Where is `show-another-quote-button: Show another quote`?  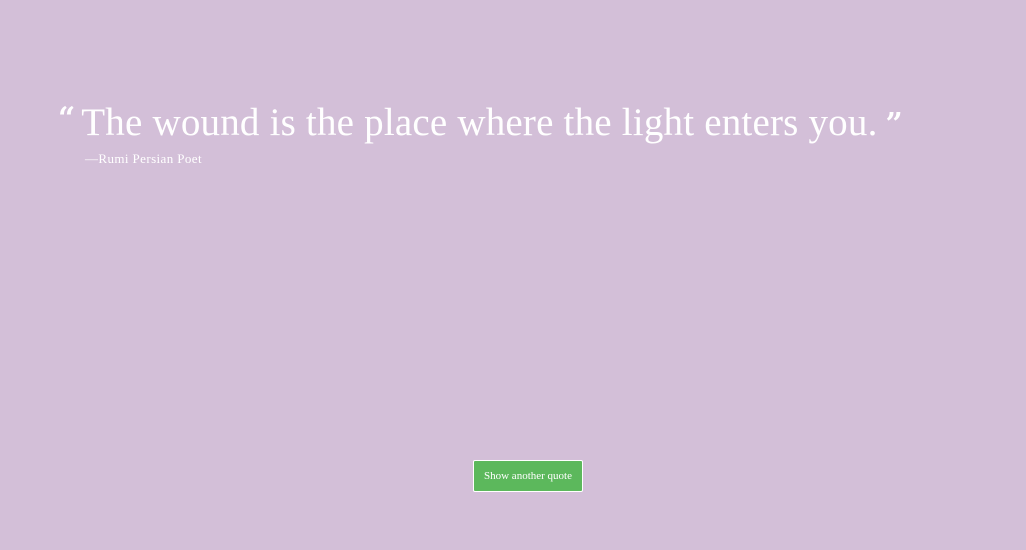
show-another-quote-button: Show another quote is located at coordinates (528, 476).